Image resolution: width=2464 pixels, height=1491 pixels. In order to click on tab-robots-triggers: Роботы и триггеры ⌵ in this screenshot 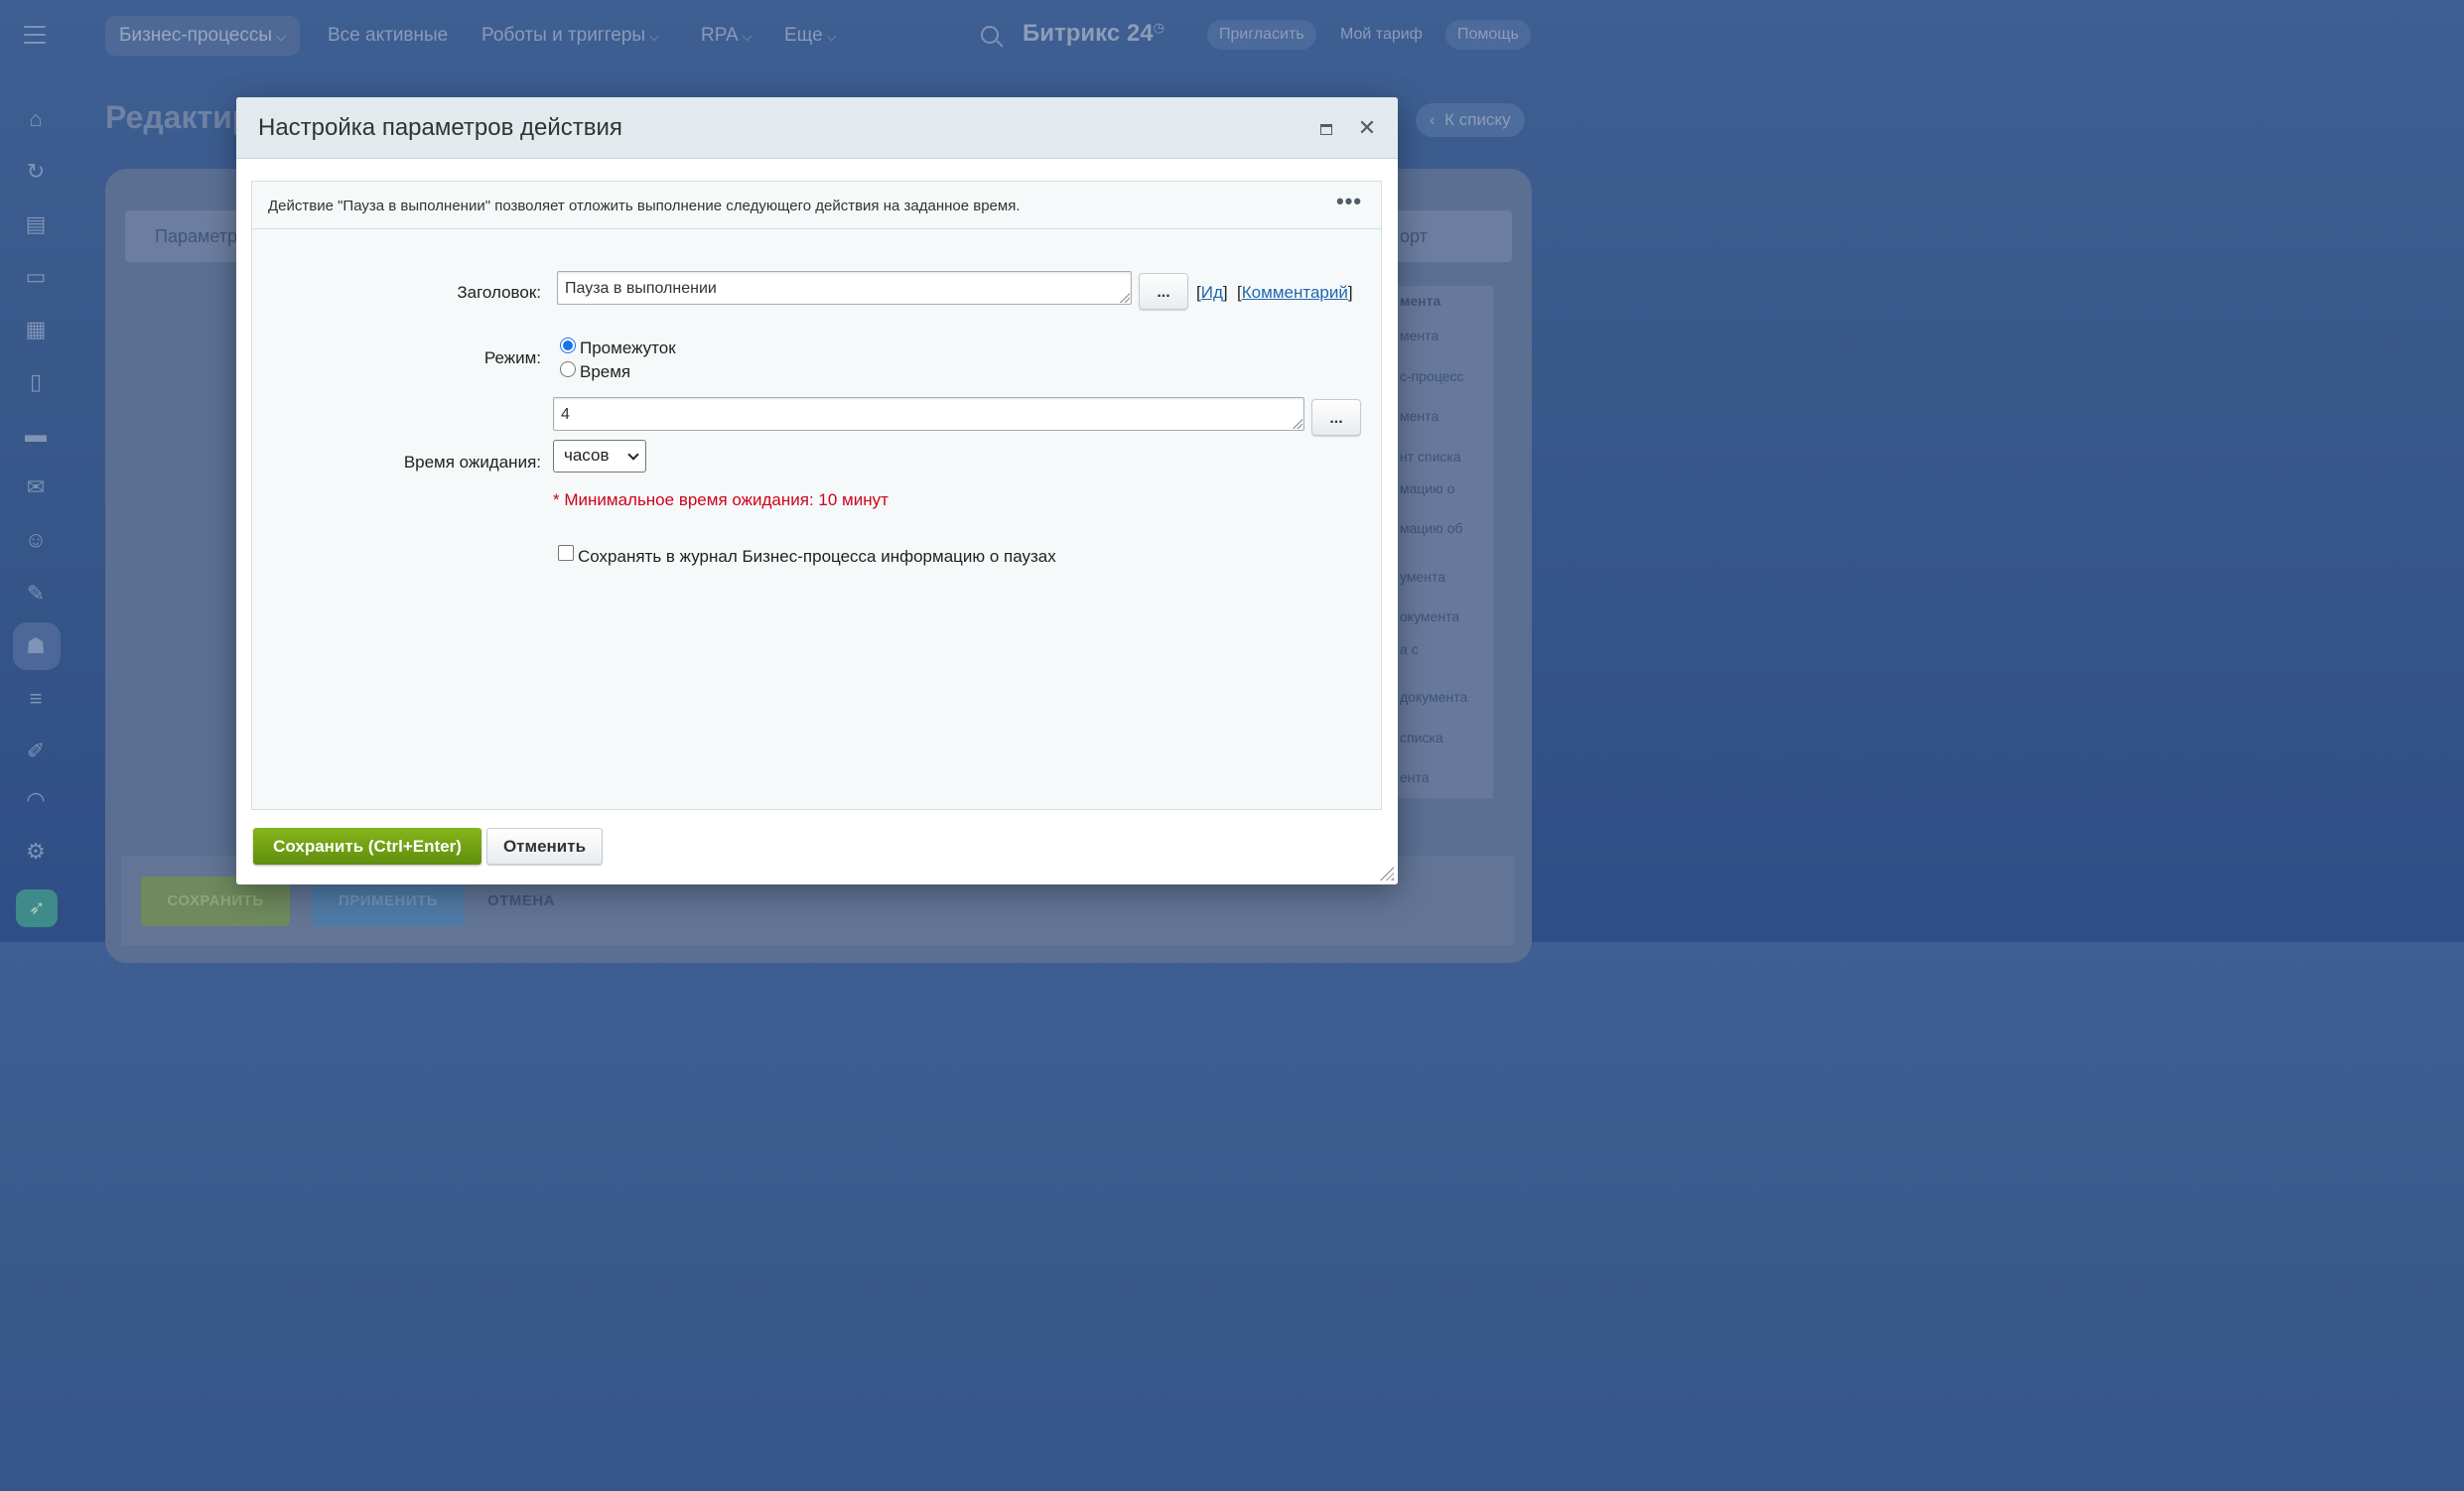, I will do `click(570, 36)`.